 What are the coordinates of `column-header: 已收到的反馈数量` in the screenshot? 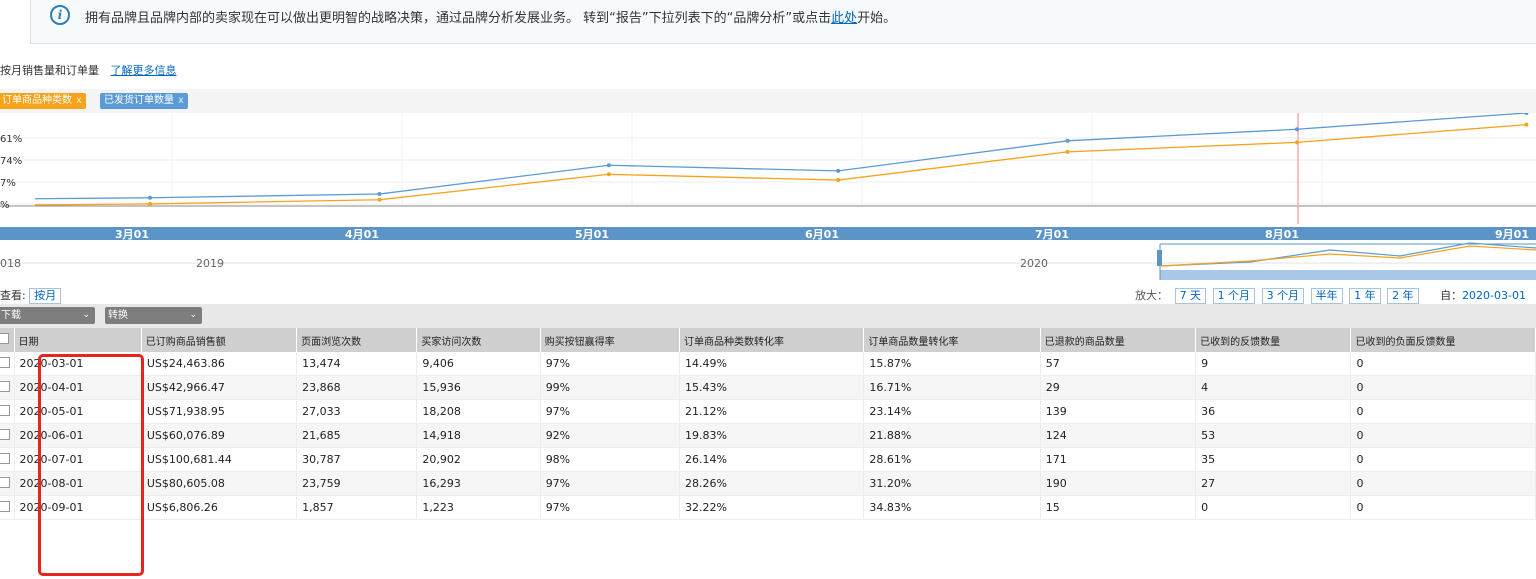 It's located at (1273, 340).